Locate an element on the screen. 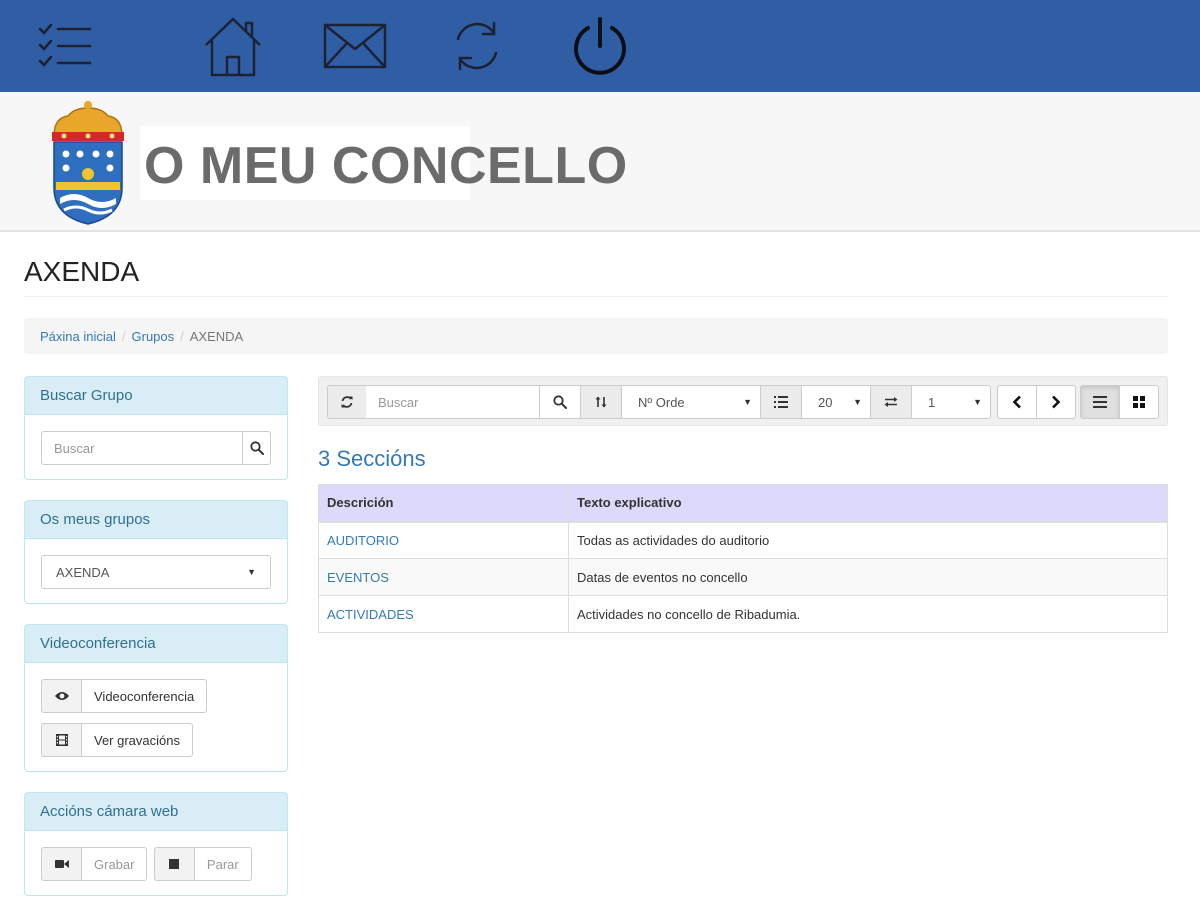  stop-icon is located at coordinates (173, 864).